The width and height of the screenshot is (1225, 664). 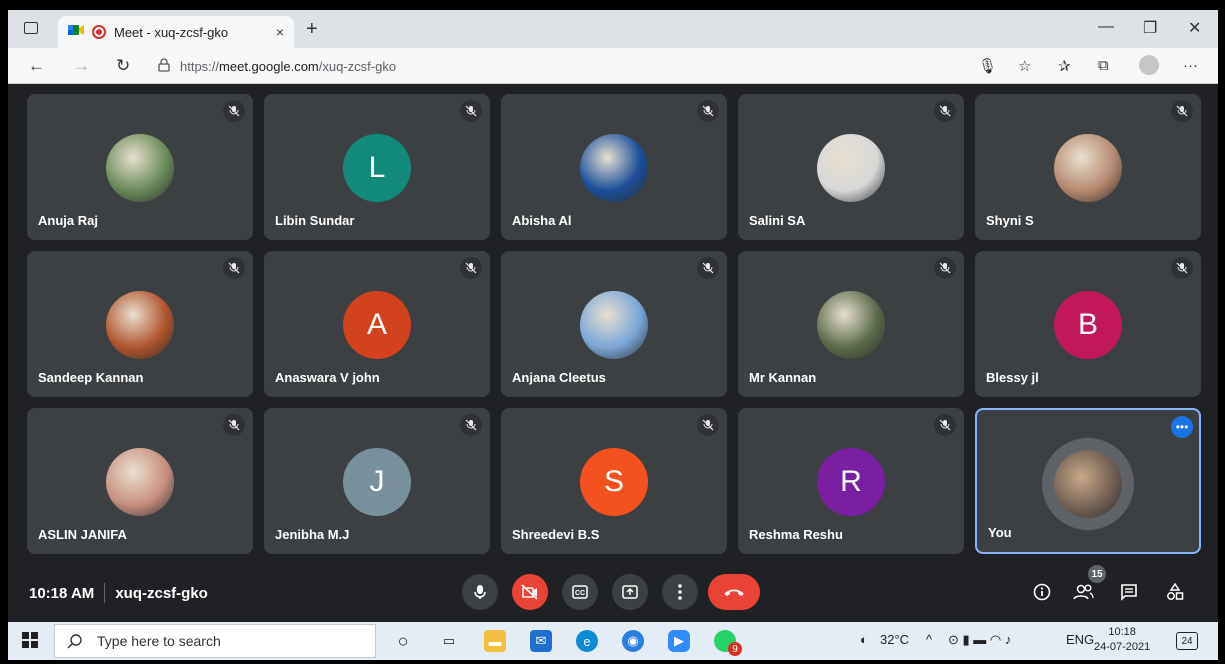 I want to click on microphone-icon, so click(x=480, y=592).